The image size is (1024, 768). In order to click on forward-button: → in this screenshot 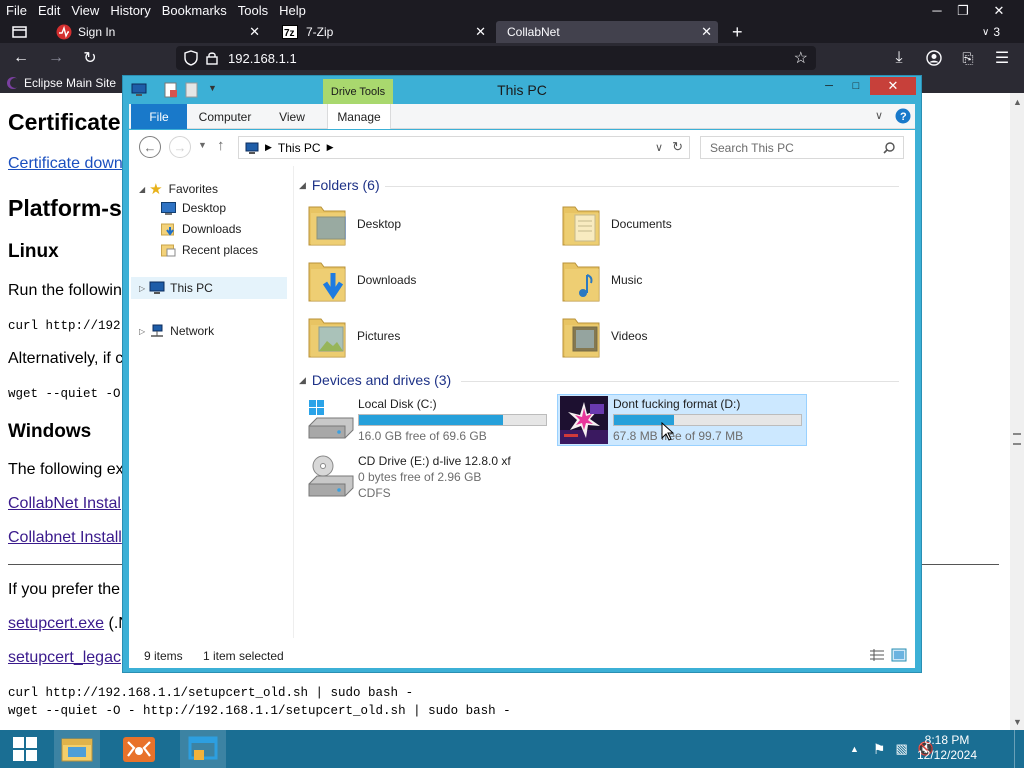, I will do `click(56, 58)`.